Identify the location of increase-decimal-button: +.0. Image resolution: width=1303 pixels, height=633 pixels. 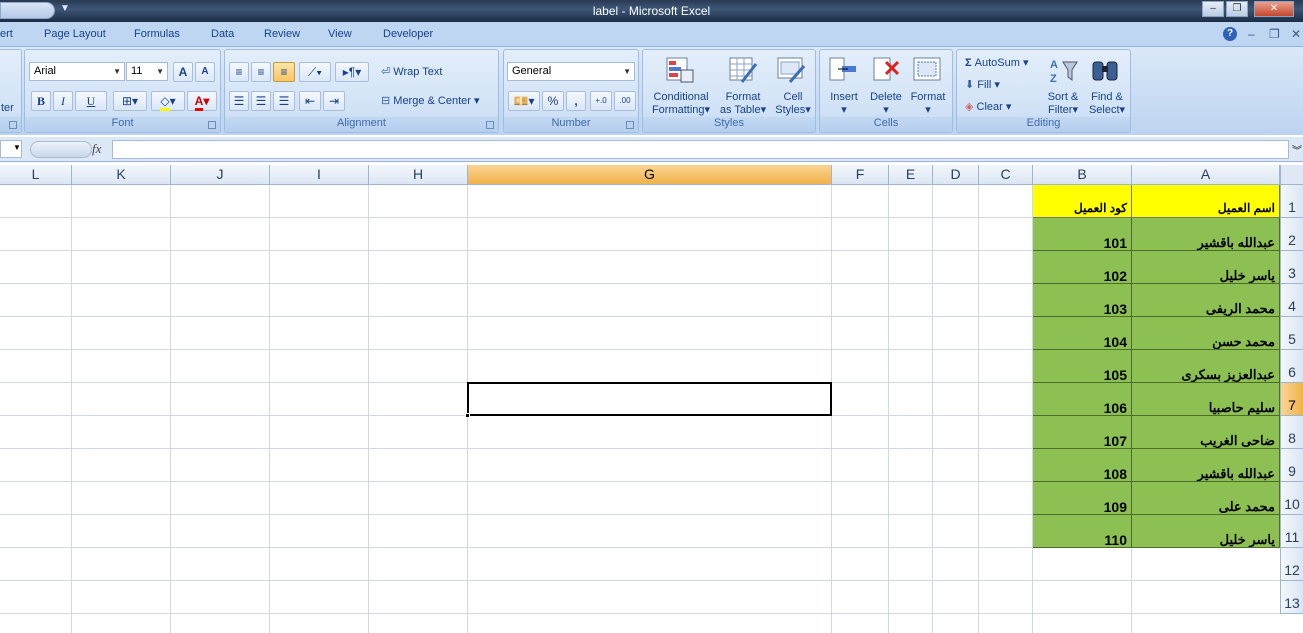
(601, 101).